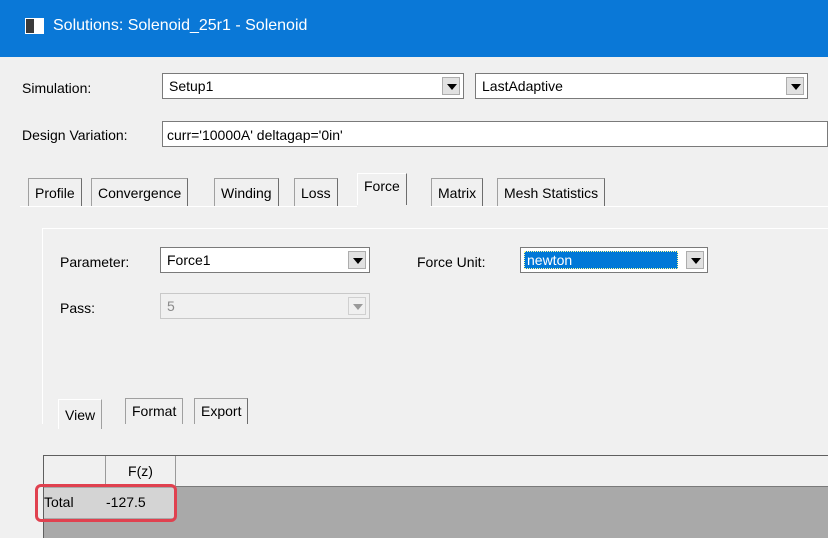 This screenshot has height=538, width=828. I want to click on subtab-export: Export, so click(221, 411).